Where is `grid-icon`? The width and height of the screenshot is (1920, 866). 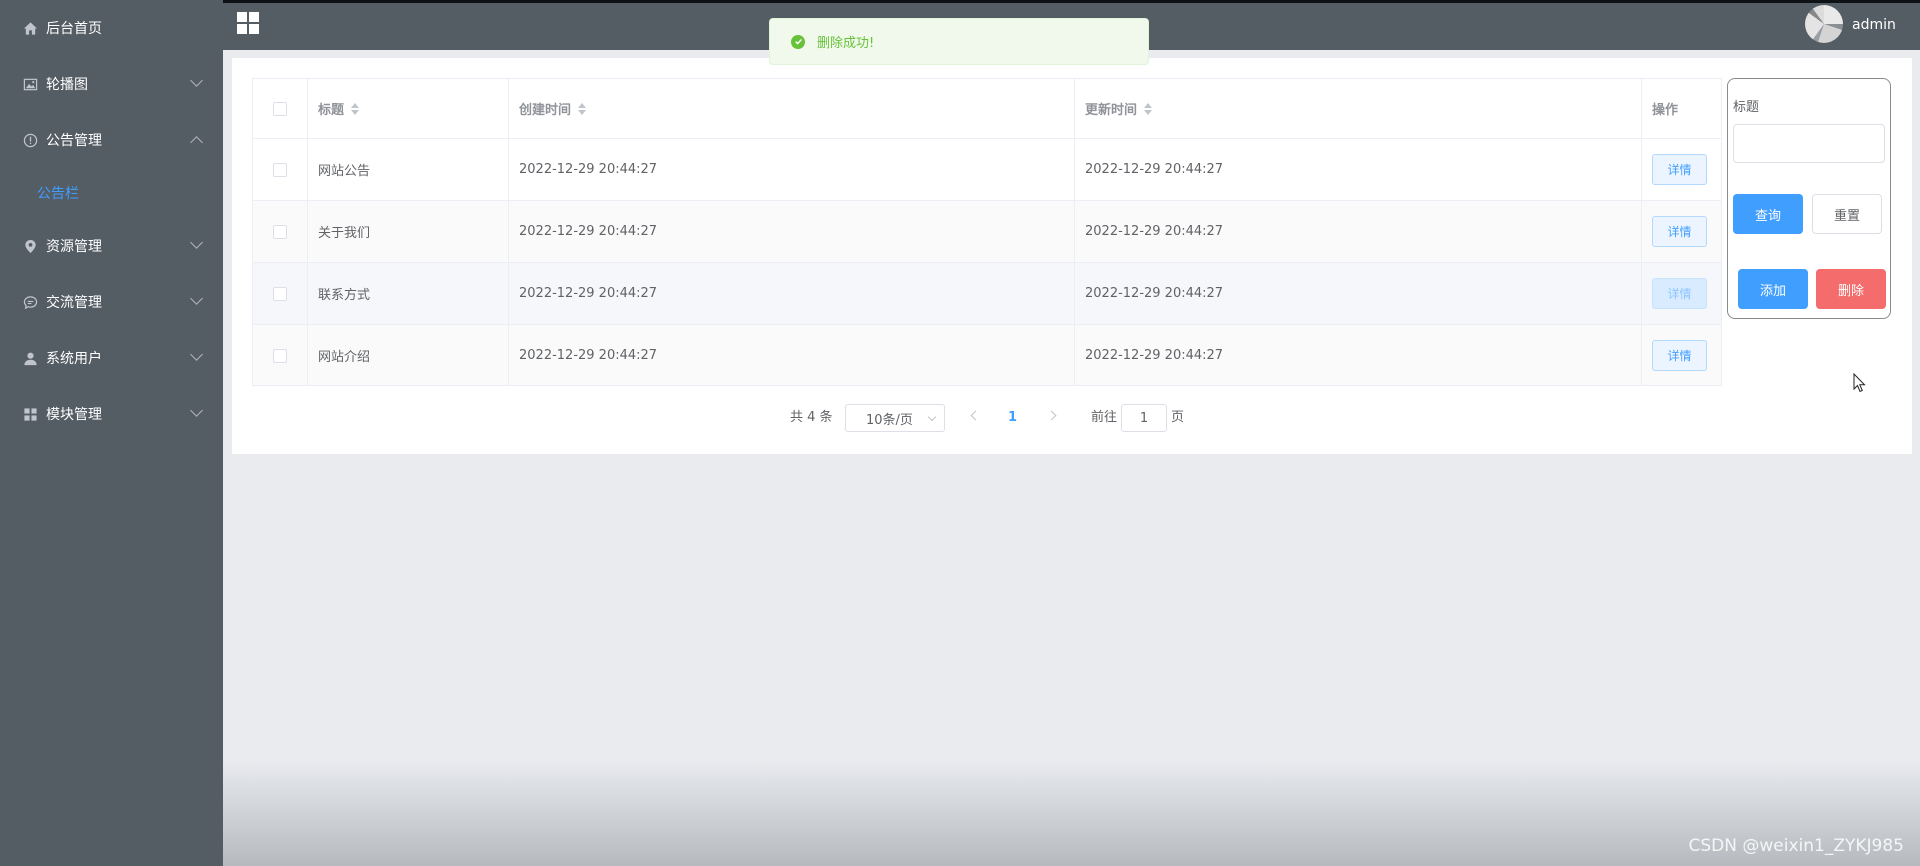 grid-icon is located at coordinates (30, 414).